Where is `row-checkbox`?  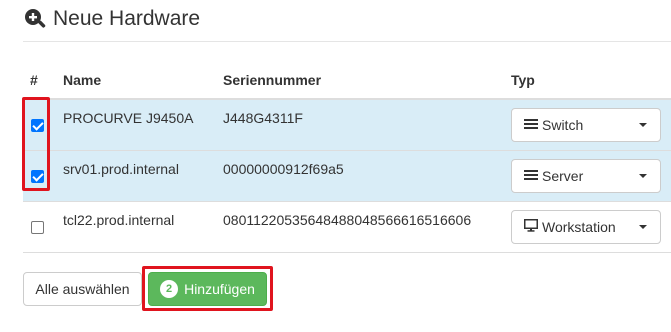 row-checkbox is located at coordinates (37, 227).